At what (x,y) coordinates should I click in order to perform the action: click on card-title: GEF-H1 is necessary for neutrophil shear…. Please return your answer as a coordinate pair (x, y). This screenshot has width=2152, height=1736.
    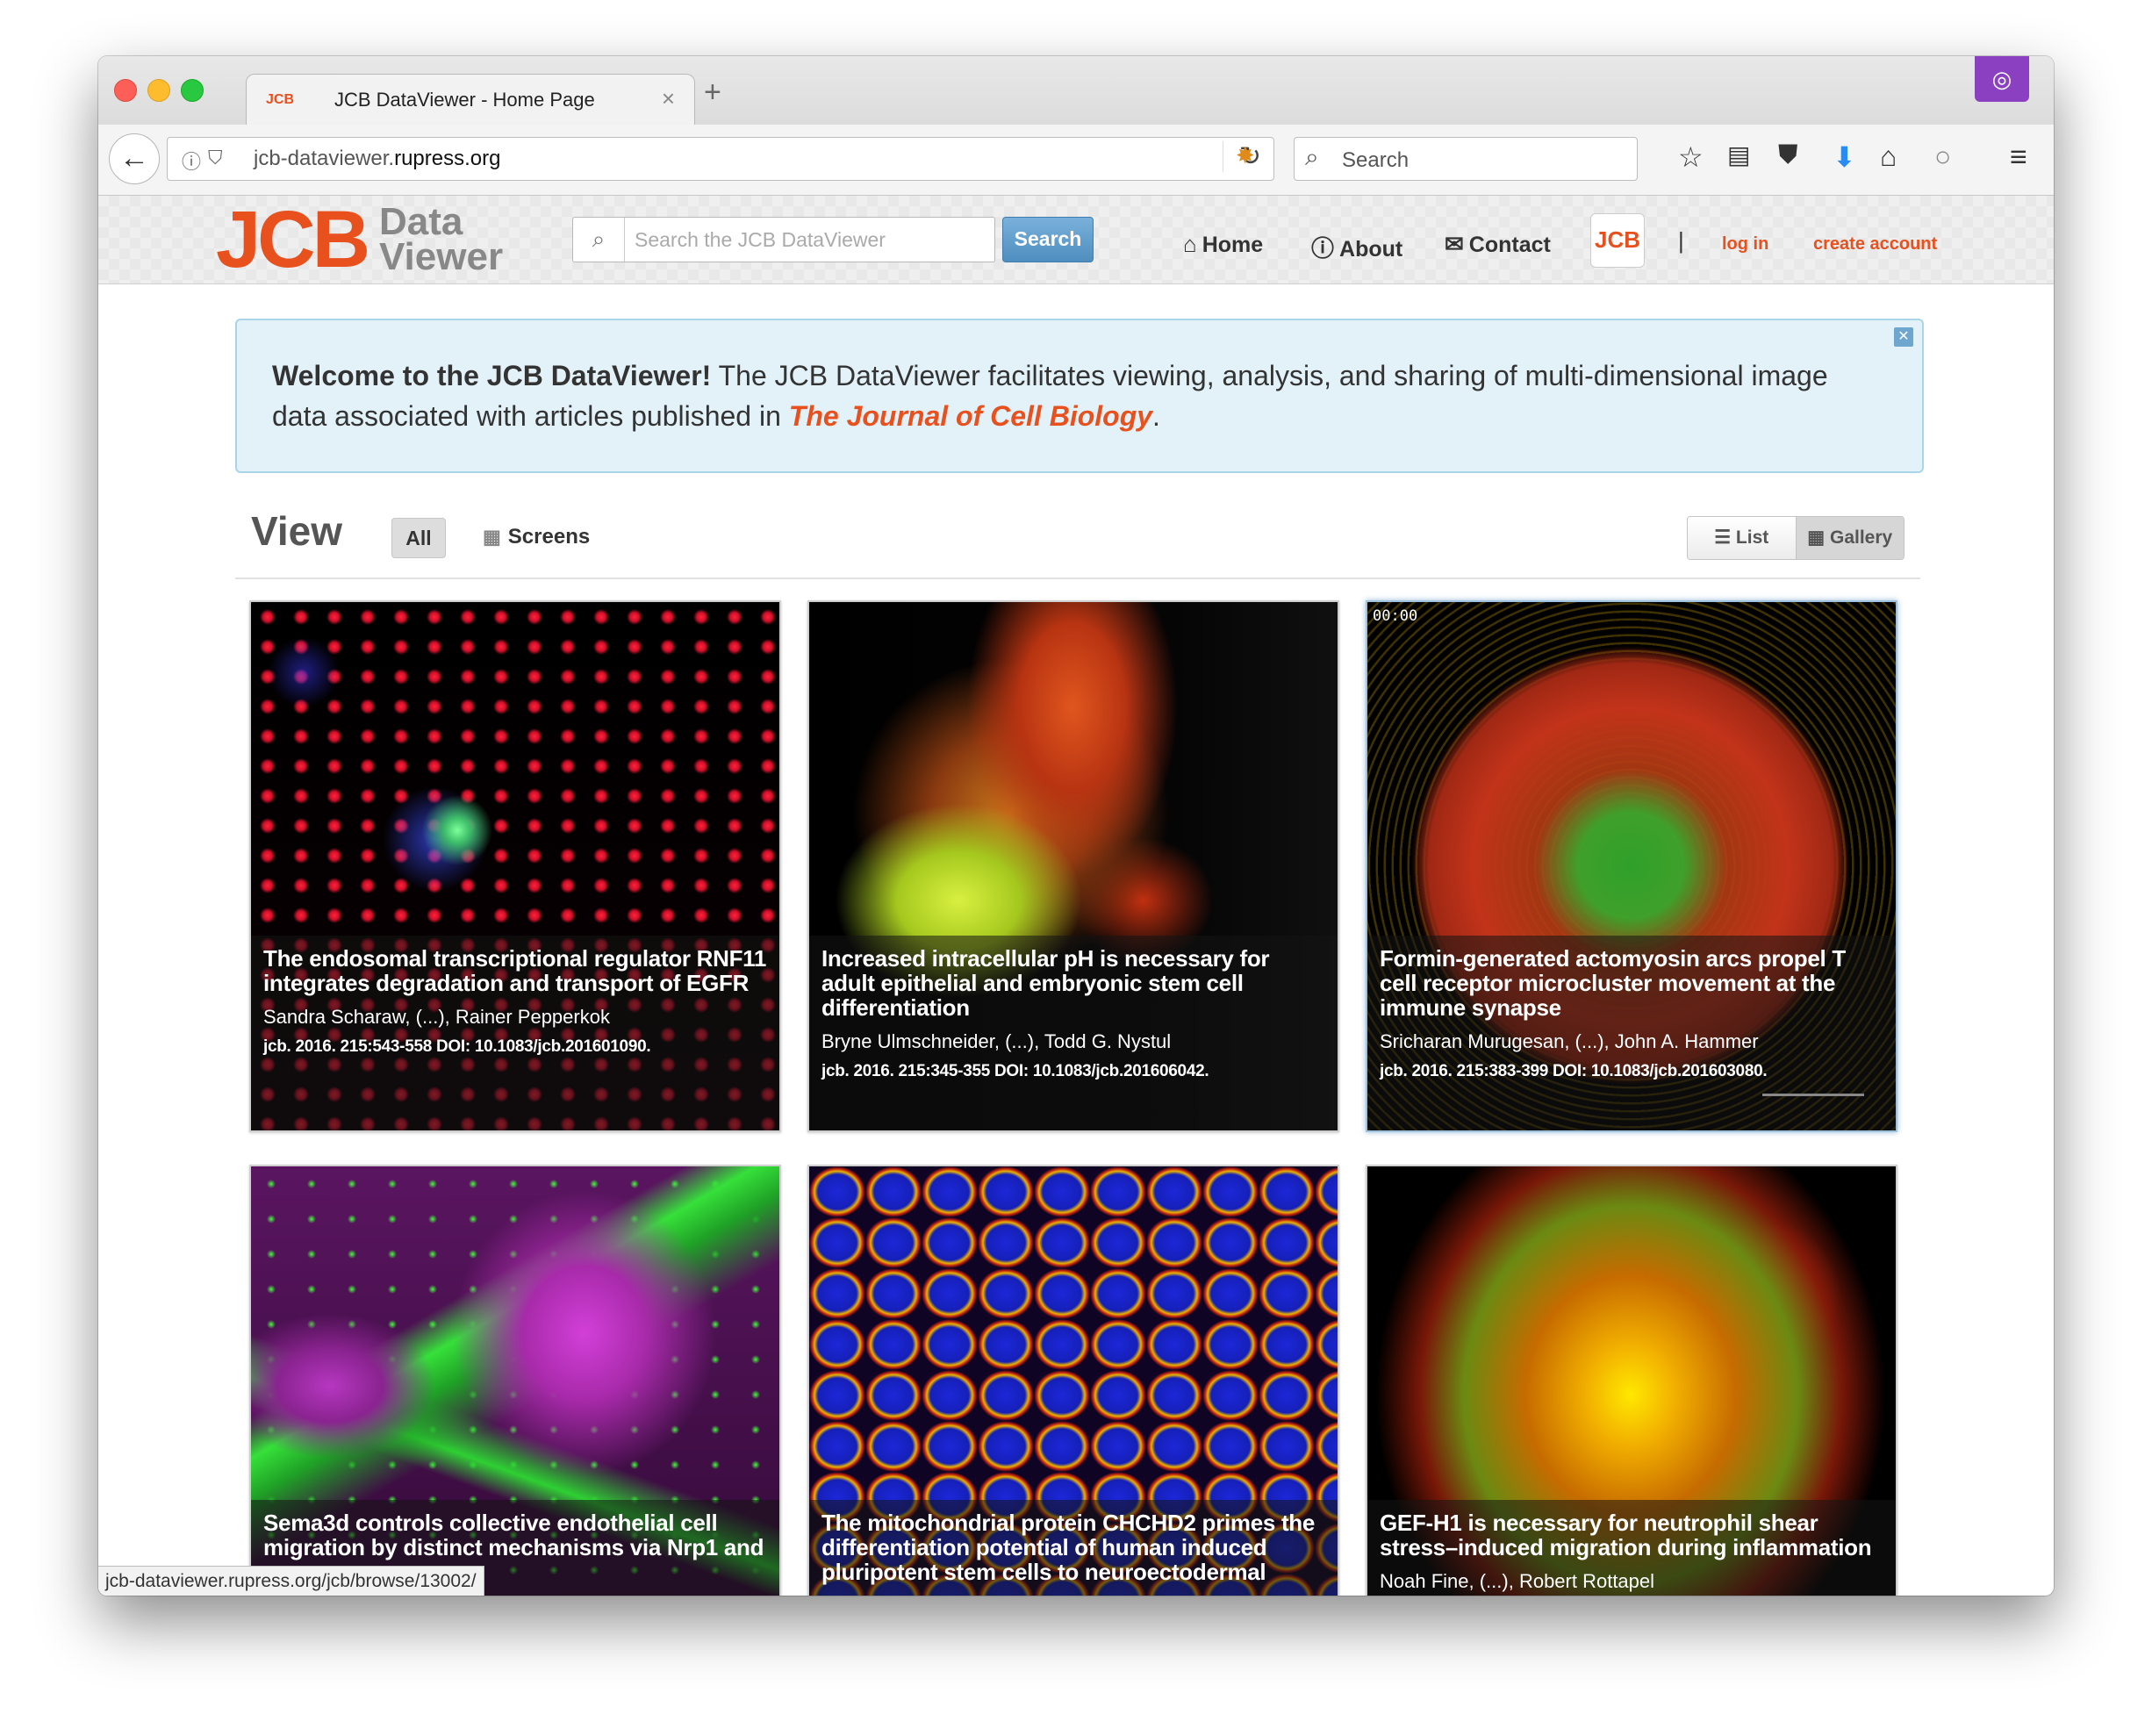
    Looking at the image, I should click on (1632, 1535).